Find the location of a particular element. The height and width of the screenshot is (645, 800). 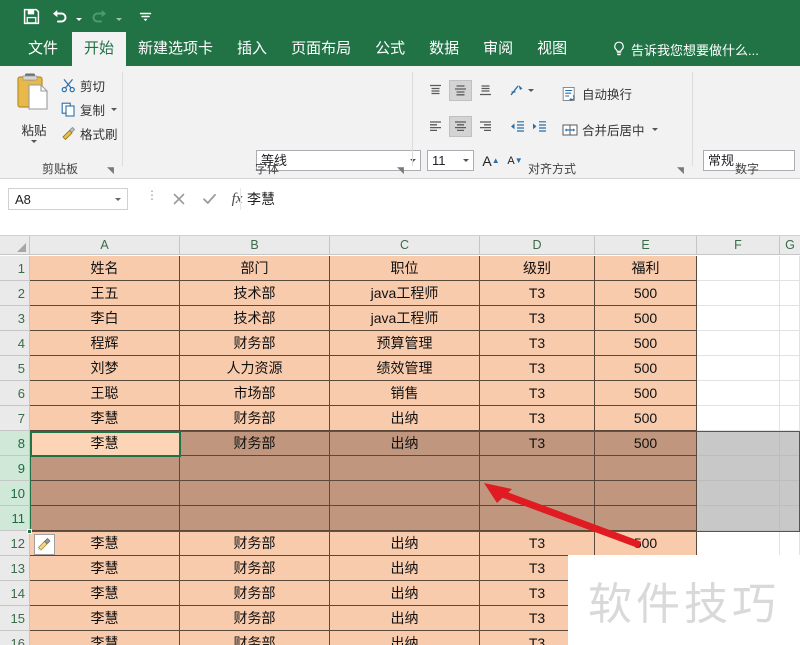

align-right-button is located at coordinates (485, 126).